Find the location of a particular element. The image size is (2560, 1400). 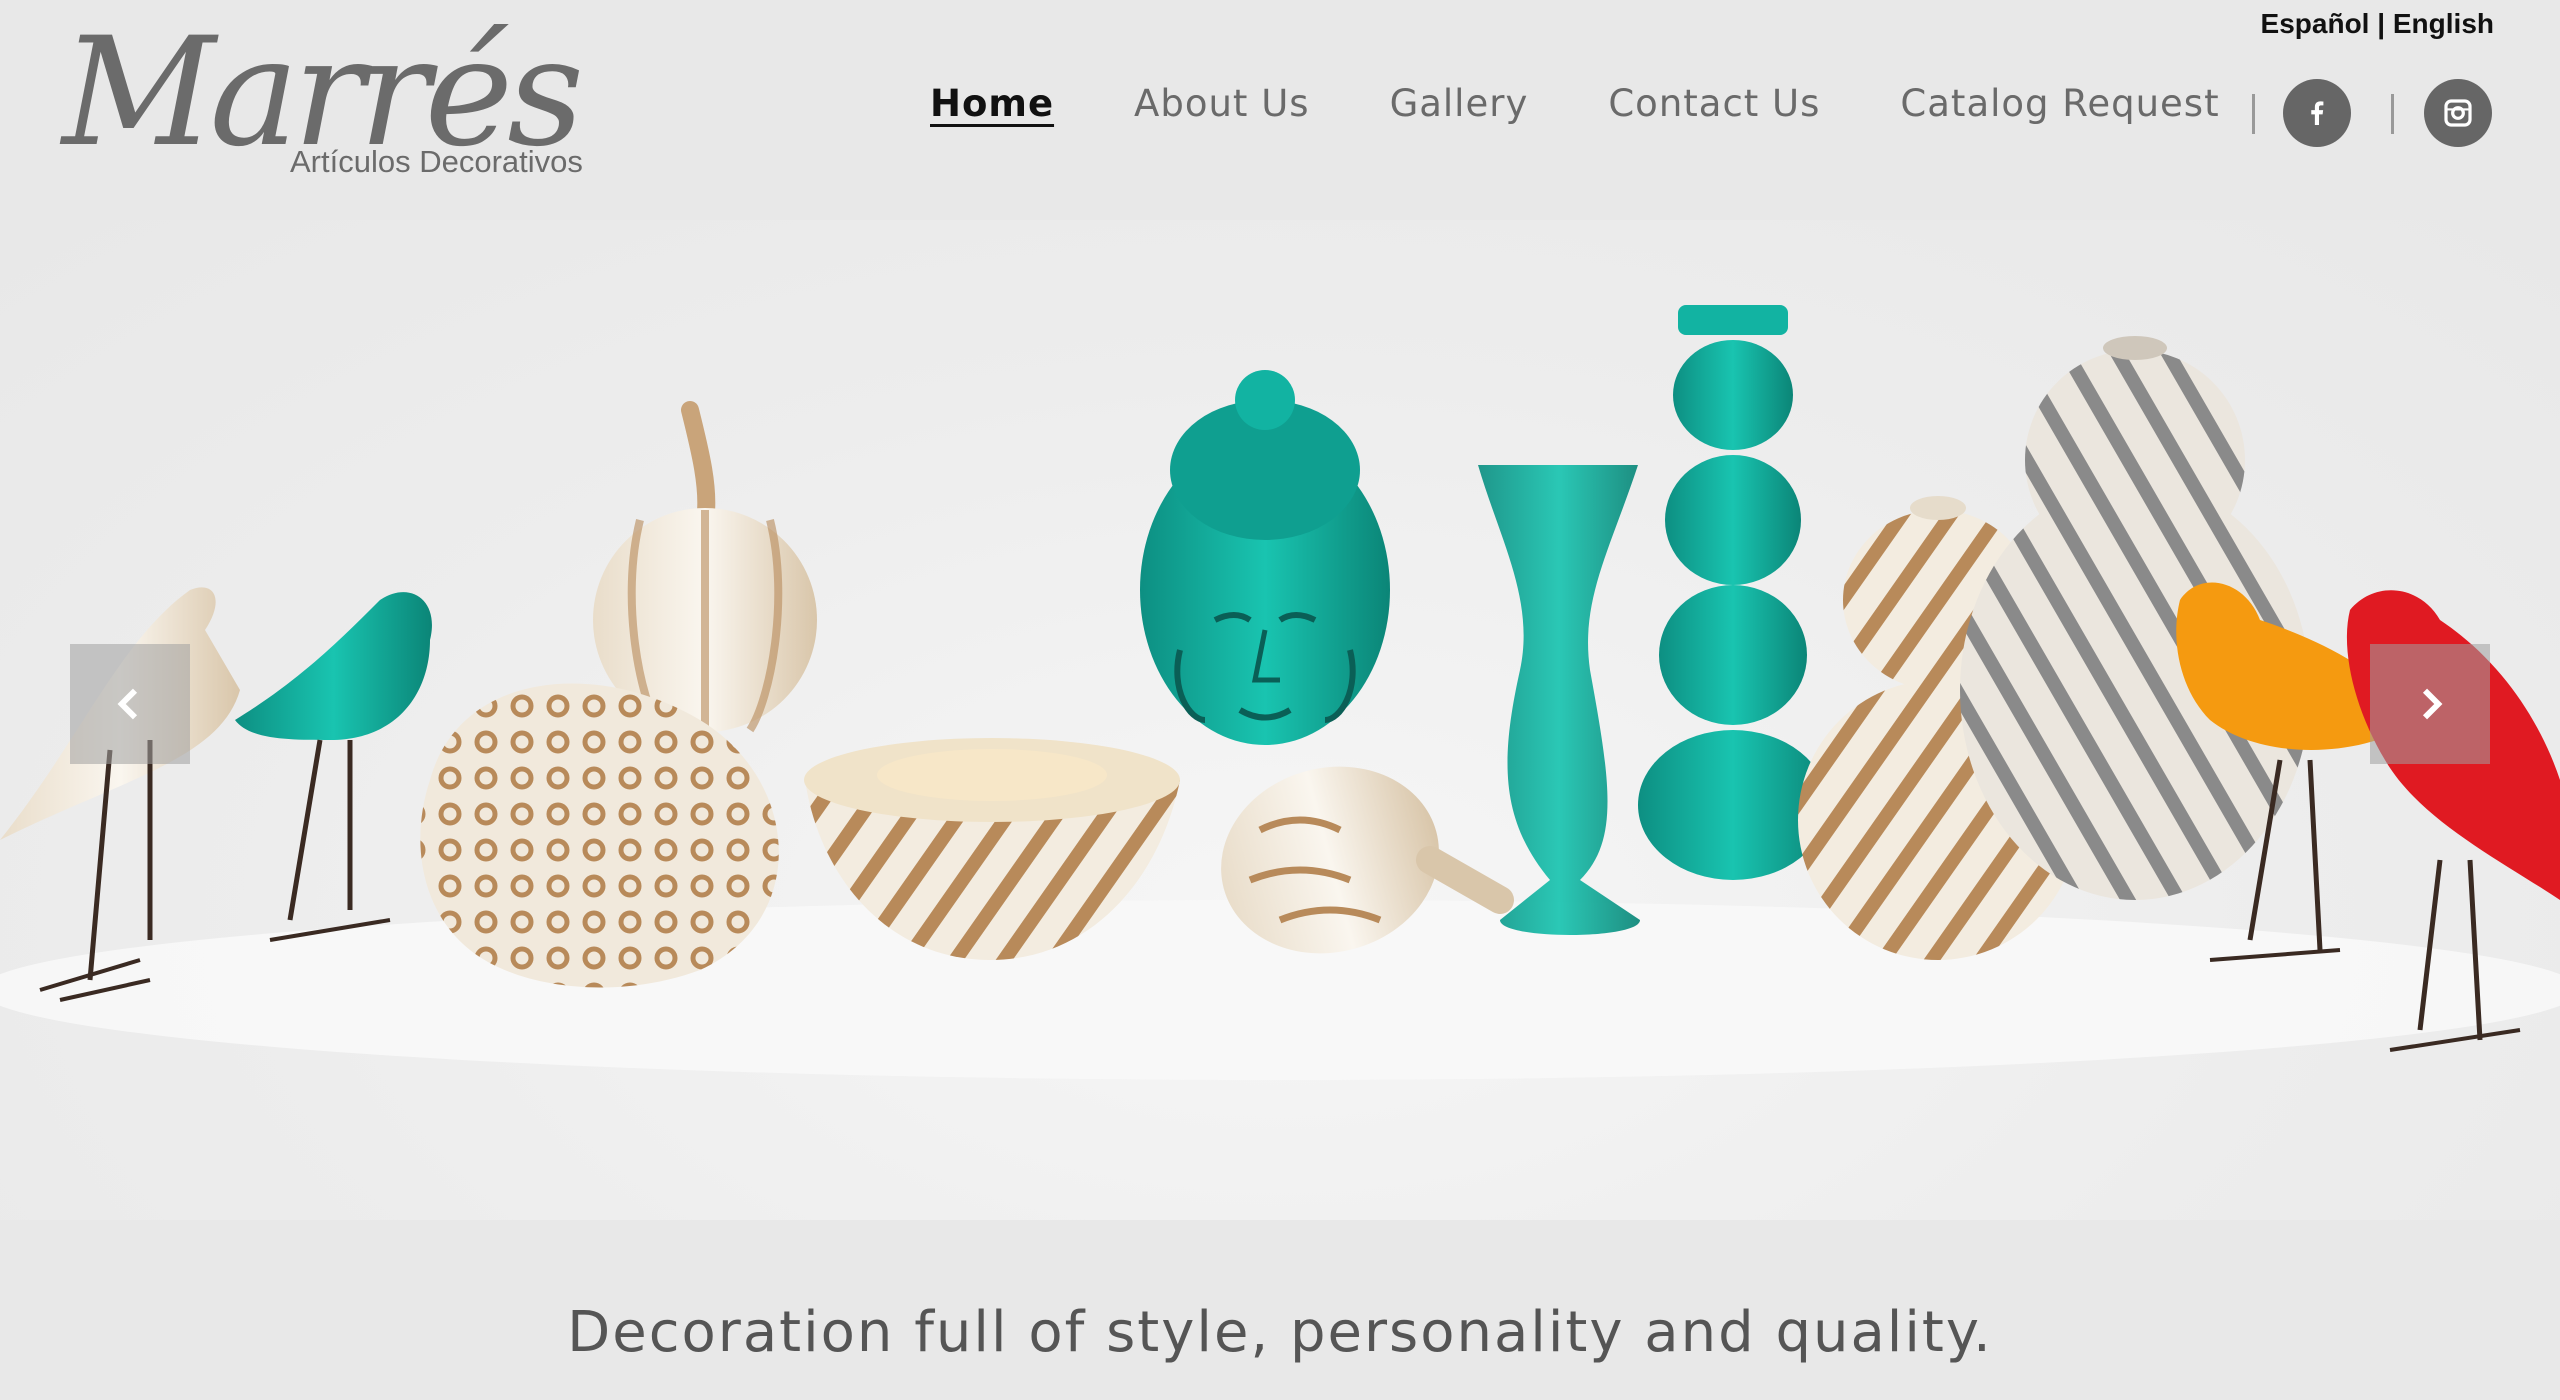

lang-english-link: English is located at coordinates (2443, 23).